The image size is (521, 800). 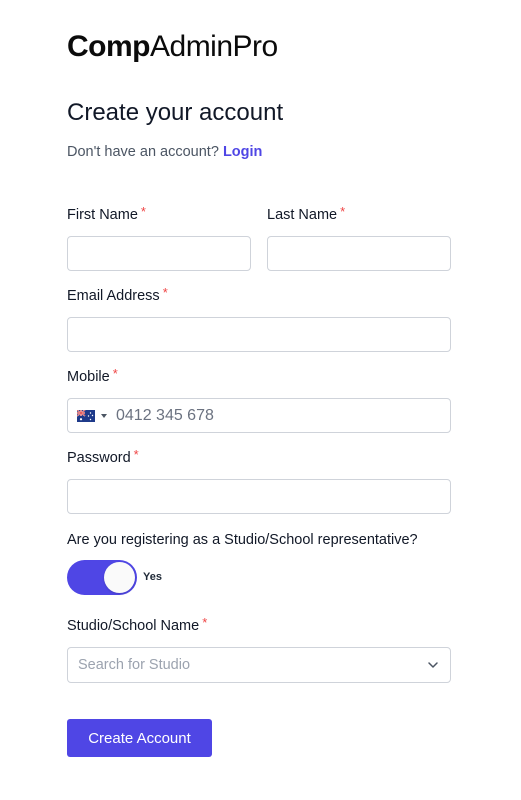 I want to click on logo-regular-part: AdminPro, so click(x=214, y=46).